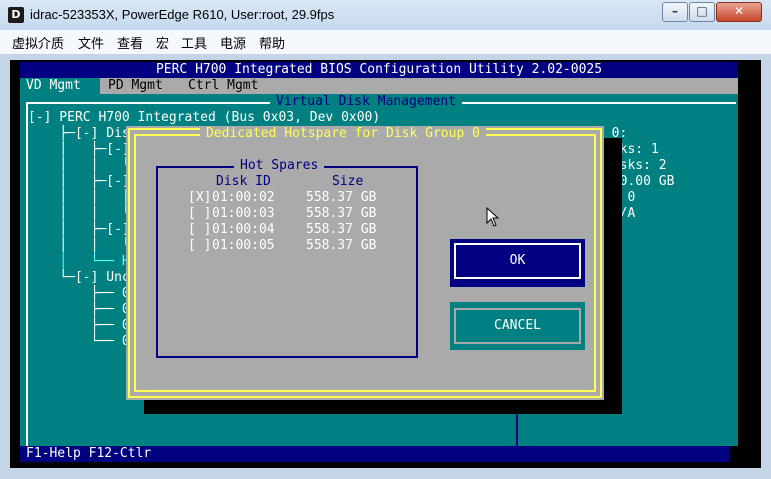  What do you see at coordinates (739, 12) in the screenshot?
I see `close-button: ✕` at bounding box center [739, 12].